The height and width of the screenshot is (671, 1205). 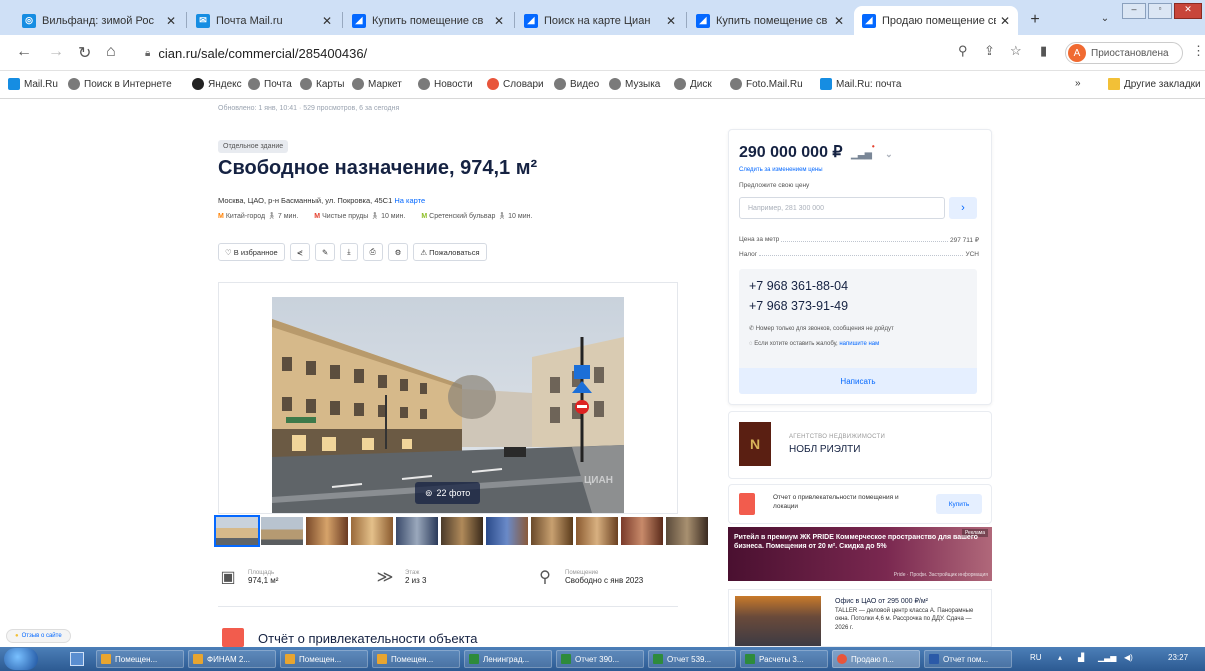 I want to click on follow-price-link: Следить за изменением цены, so click(x=781, y=170).